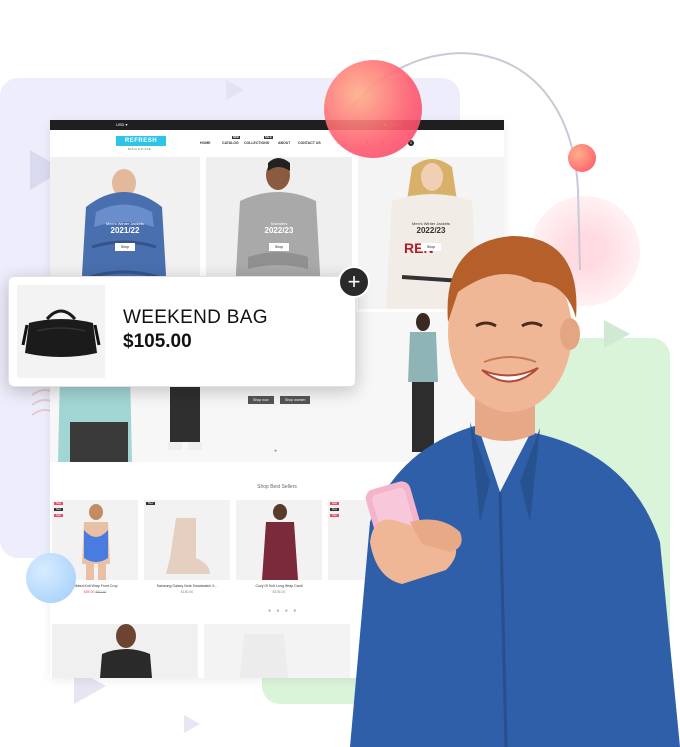  I want to click on product-image-cardigan, so click(280, 542).